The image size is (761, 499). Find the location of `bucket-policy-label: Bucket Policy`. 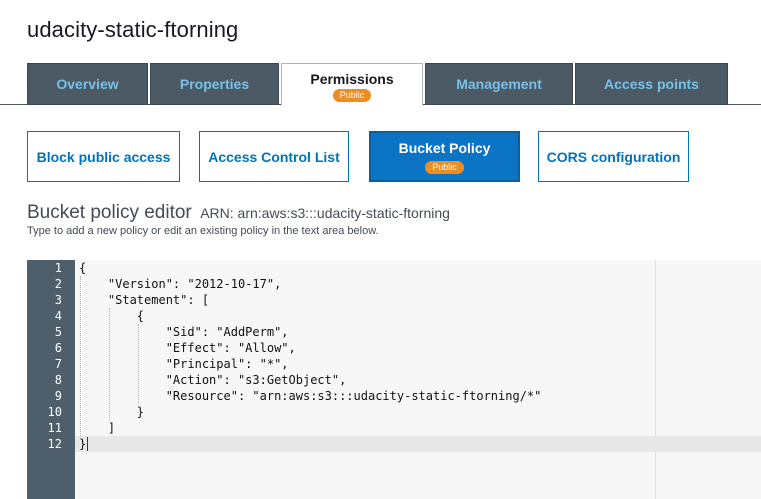

bucket-policy-label: Bucket Policy is located at coordinates (444, 147).